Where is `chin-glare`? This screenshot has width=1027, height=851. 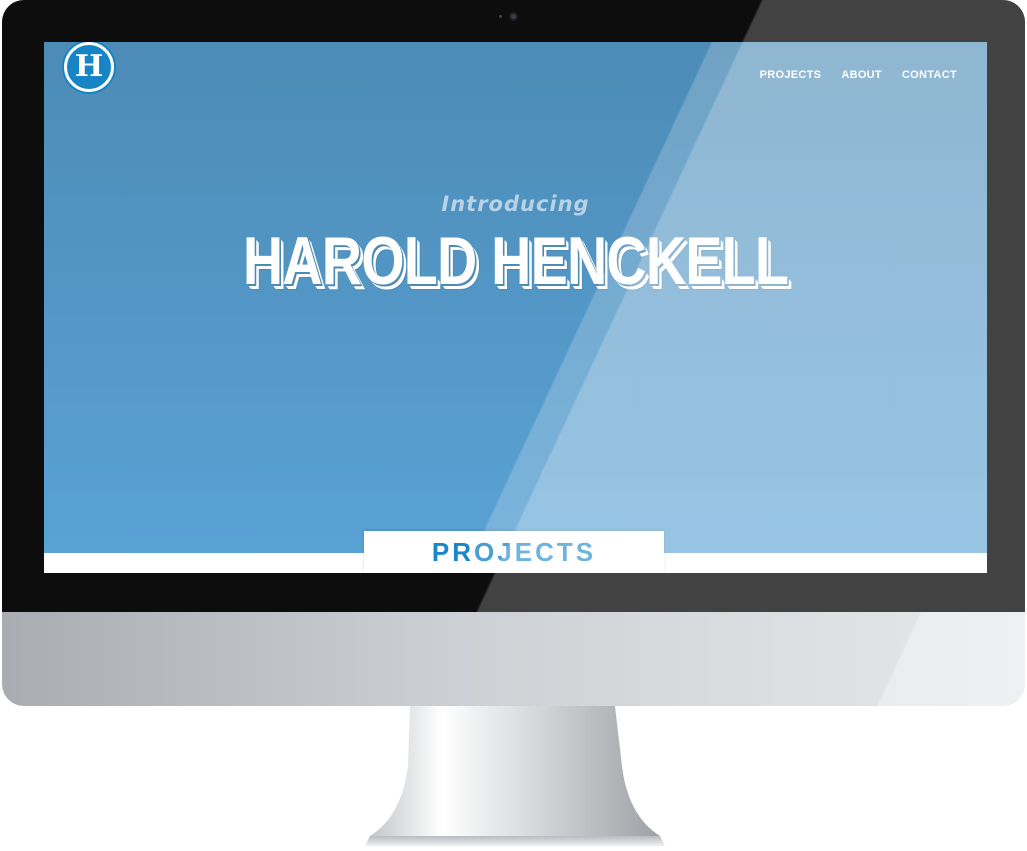
chin-glare is located at coordinates (513, 659).